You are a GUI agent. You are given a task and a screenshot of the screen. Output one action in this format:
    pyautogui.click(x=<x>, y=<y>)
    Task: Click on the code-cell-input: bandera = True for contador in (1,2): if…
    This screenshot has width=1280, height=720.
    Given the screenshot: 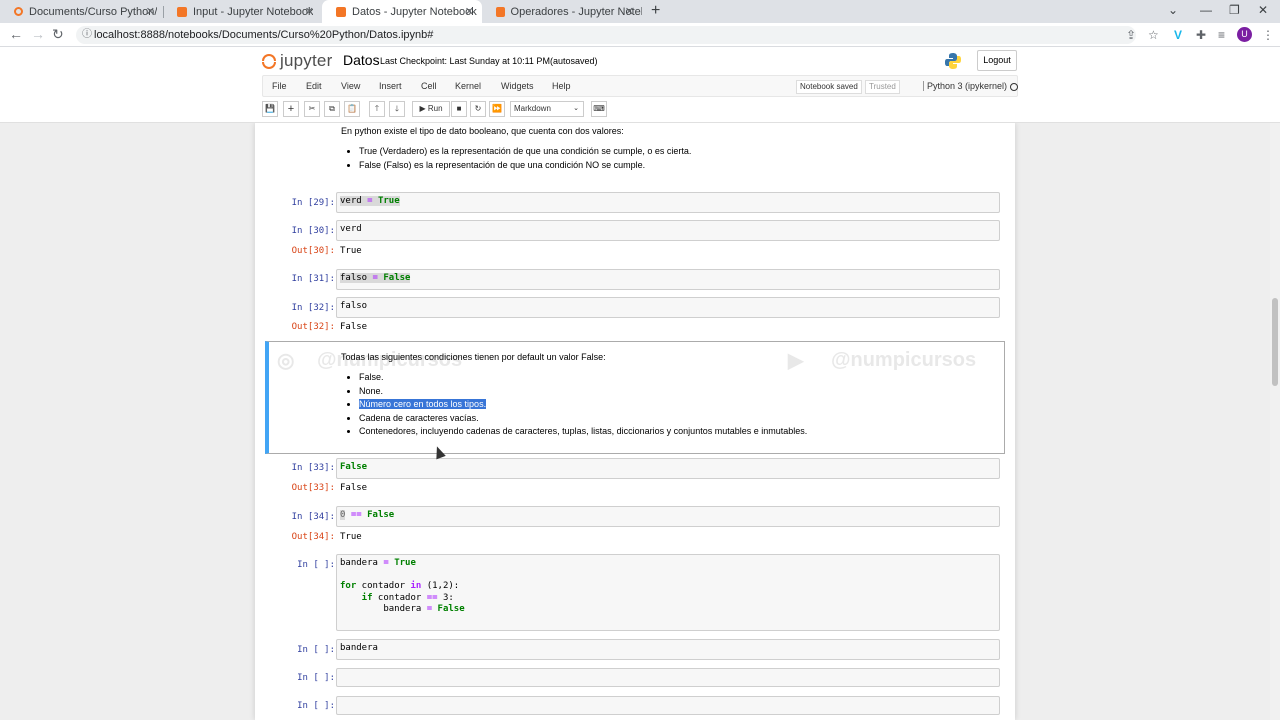 What is the action you would take?
    pyautogui.click(x=668, y=592)
    